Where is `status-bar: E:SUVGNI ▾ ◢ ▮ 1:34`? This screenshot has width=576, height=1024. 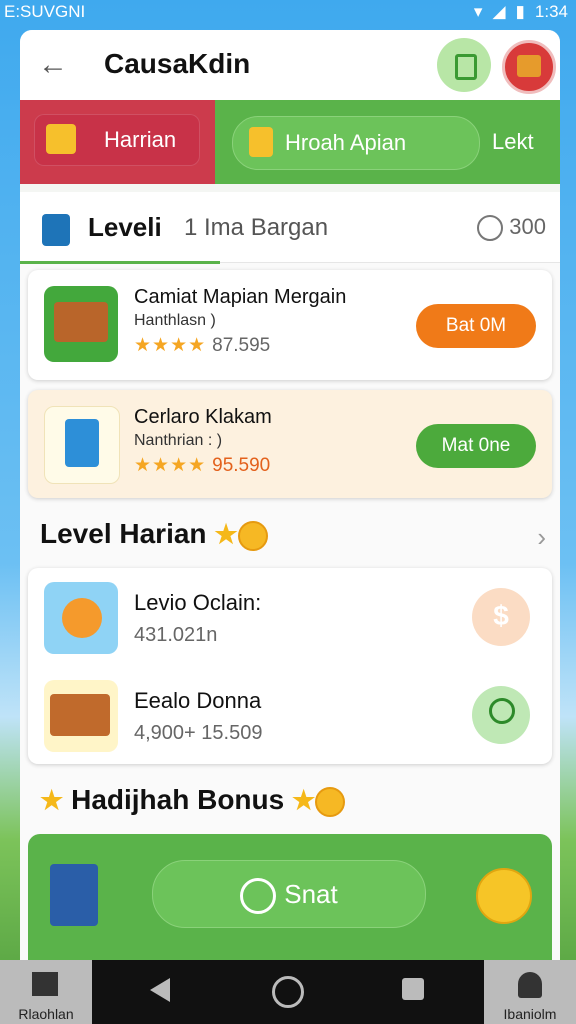 status-bar: E:SUVGNI ▾ ◢ ▮ 1:34 is located at coordinates (288, 12).